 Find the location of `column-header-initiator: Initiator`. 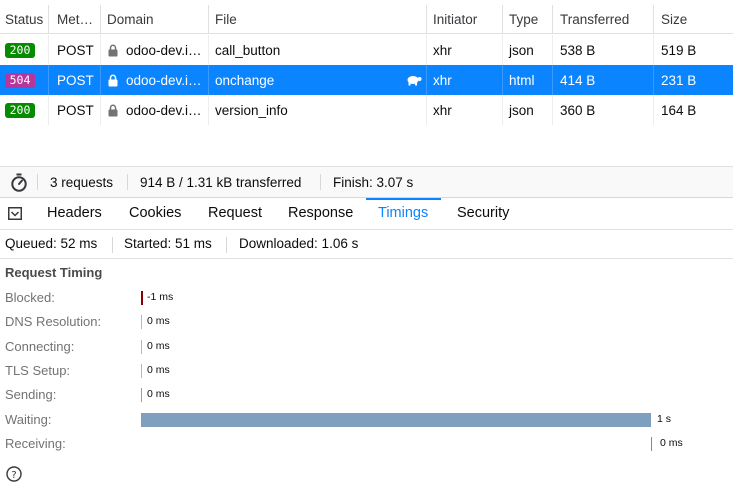

column-header-initiator: Initiator is located at coordinates (465, 19).